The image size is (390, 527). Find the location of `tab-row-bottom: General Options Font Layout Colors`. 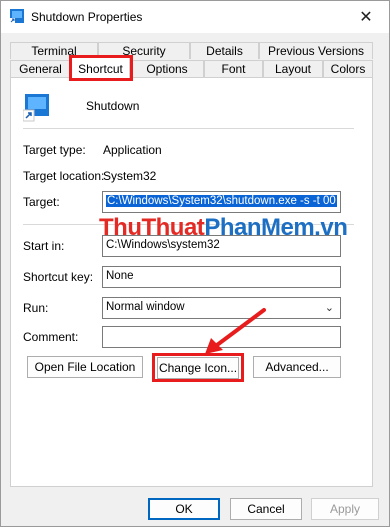

tab-row-bottom: General Options Font Layout Colors is located at coordinates (191, 68).